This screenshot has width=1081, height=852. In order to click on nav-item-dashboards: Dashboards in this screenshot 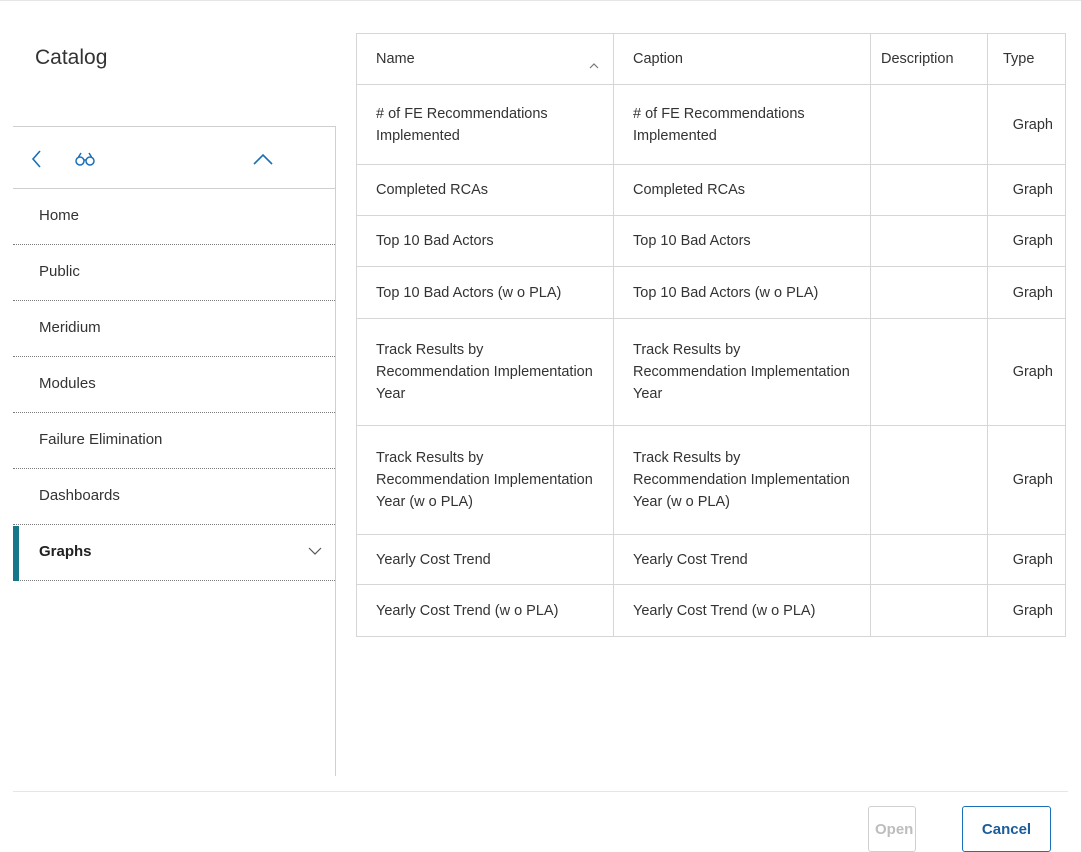, I will do `click(174, 497)`.